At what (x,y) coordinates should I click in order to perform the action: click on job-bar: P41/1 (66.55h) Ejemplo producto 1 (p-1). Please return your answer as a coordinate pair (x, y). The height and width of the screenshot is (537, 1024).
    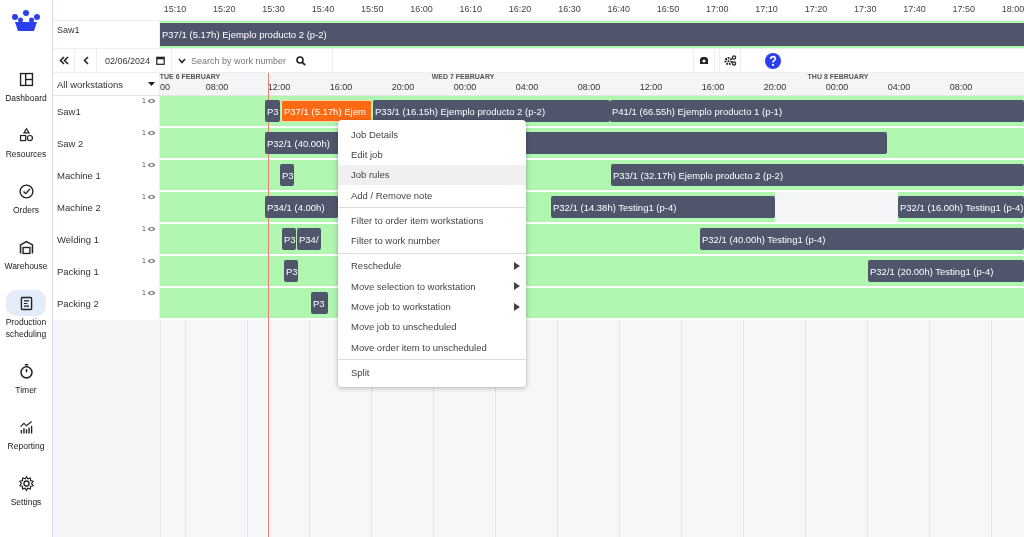
    Looking at the image, I should click on (817, 111).